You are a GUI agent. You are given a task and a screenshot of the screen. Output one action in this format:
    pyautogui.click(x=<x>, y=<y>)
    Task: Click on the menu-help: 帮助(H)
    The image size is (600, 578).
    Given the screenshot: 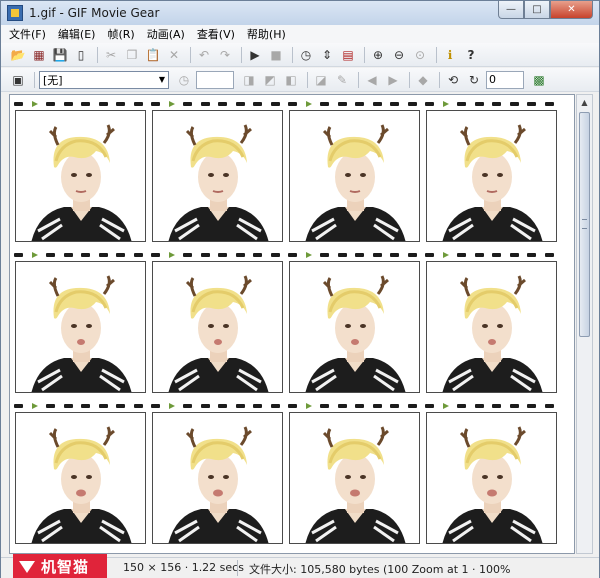 What is the action you would take?
    pyautogui.click(x=266, y=34)
    